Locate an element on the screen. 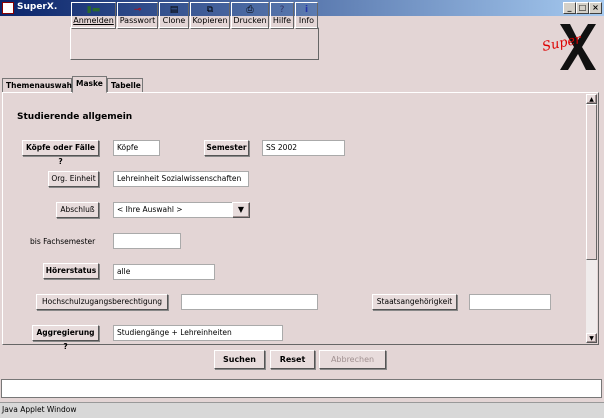 This screenshot has width=604, height=418. minimize-button: _ is located at coordinates (569, 8).